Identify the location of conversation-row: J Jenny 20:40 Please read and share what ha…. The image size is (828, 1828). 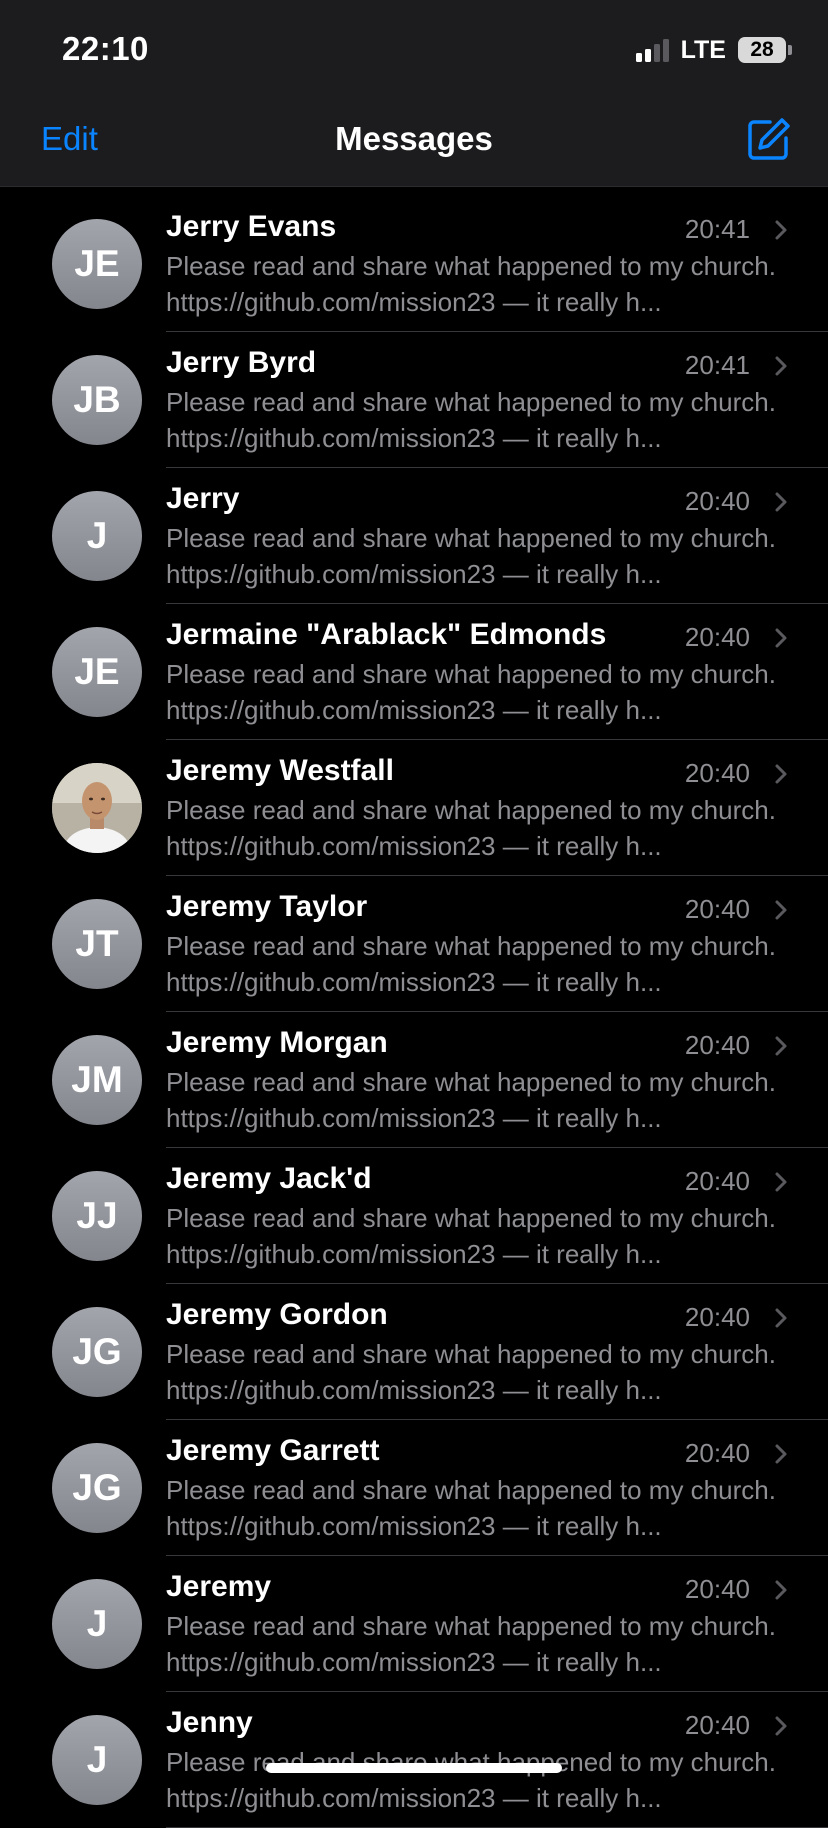
(414, 1760).